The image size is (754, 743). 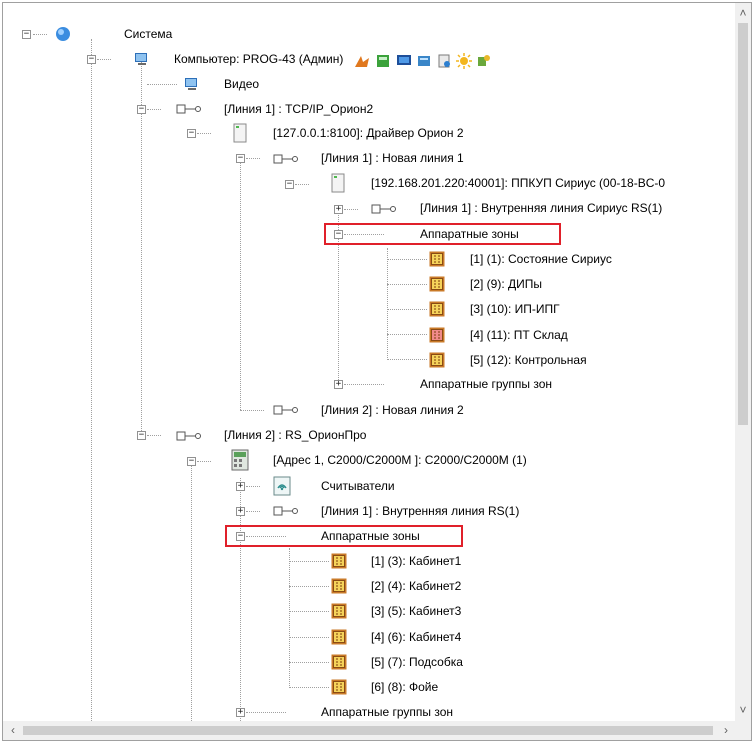 What do you see at coordinates (486, 384) in the screenshot?
I see `tree-node-hw-groups-1: Аппаратные группы зон` at bounding box center [486, 384].